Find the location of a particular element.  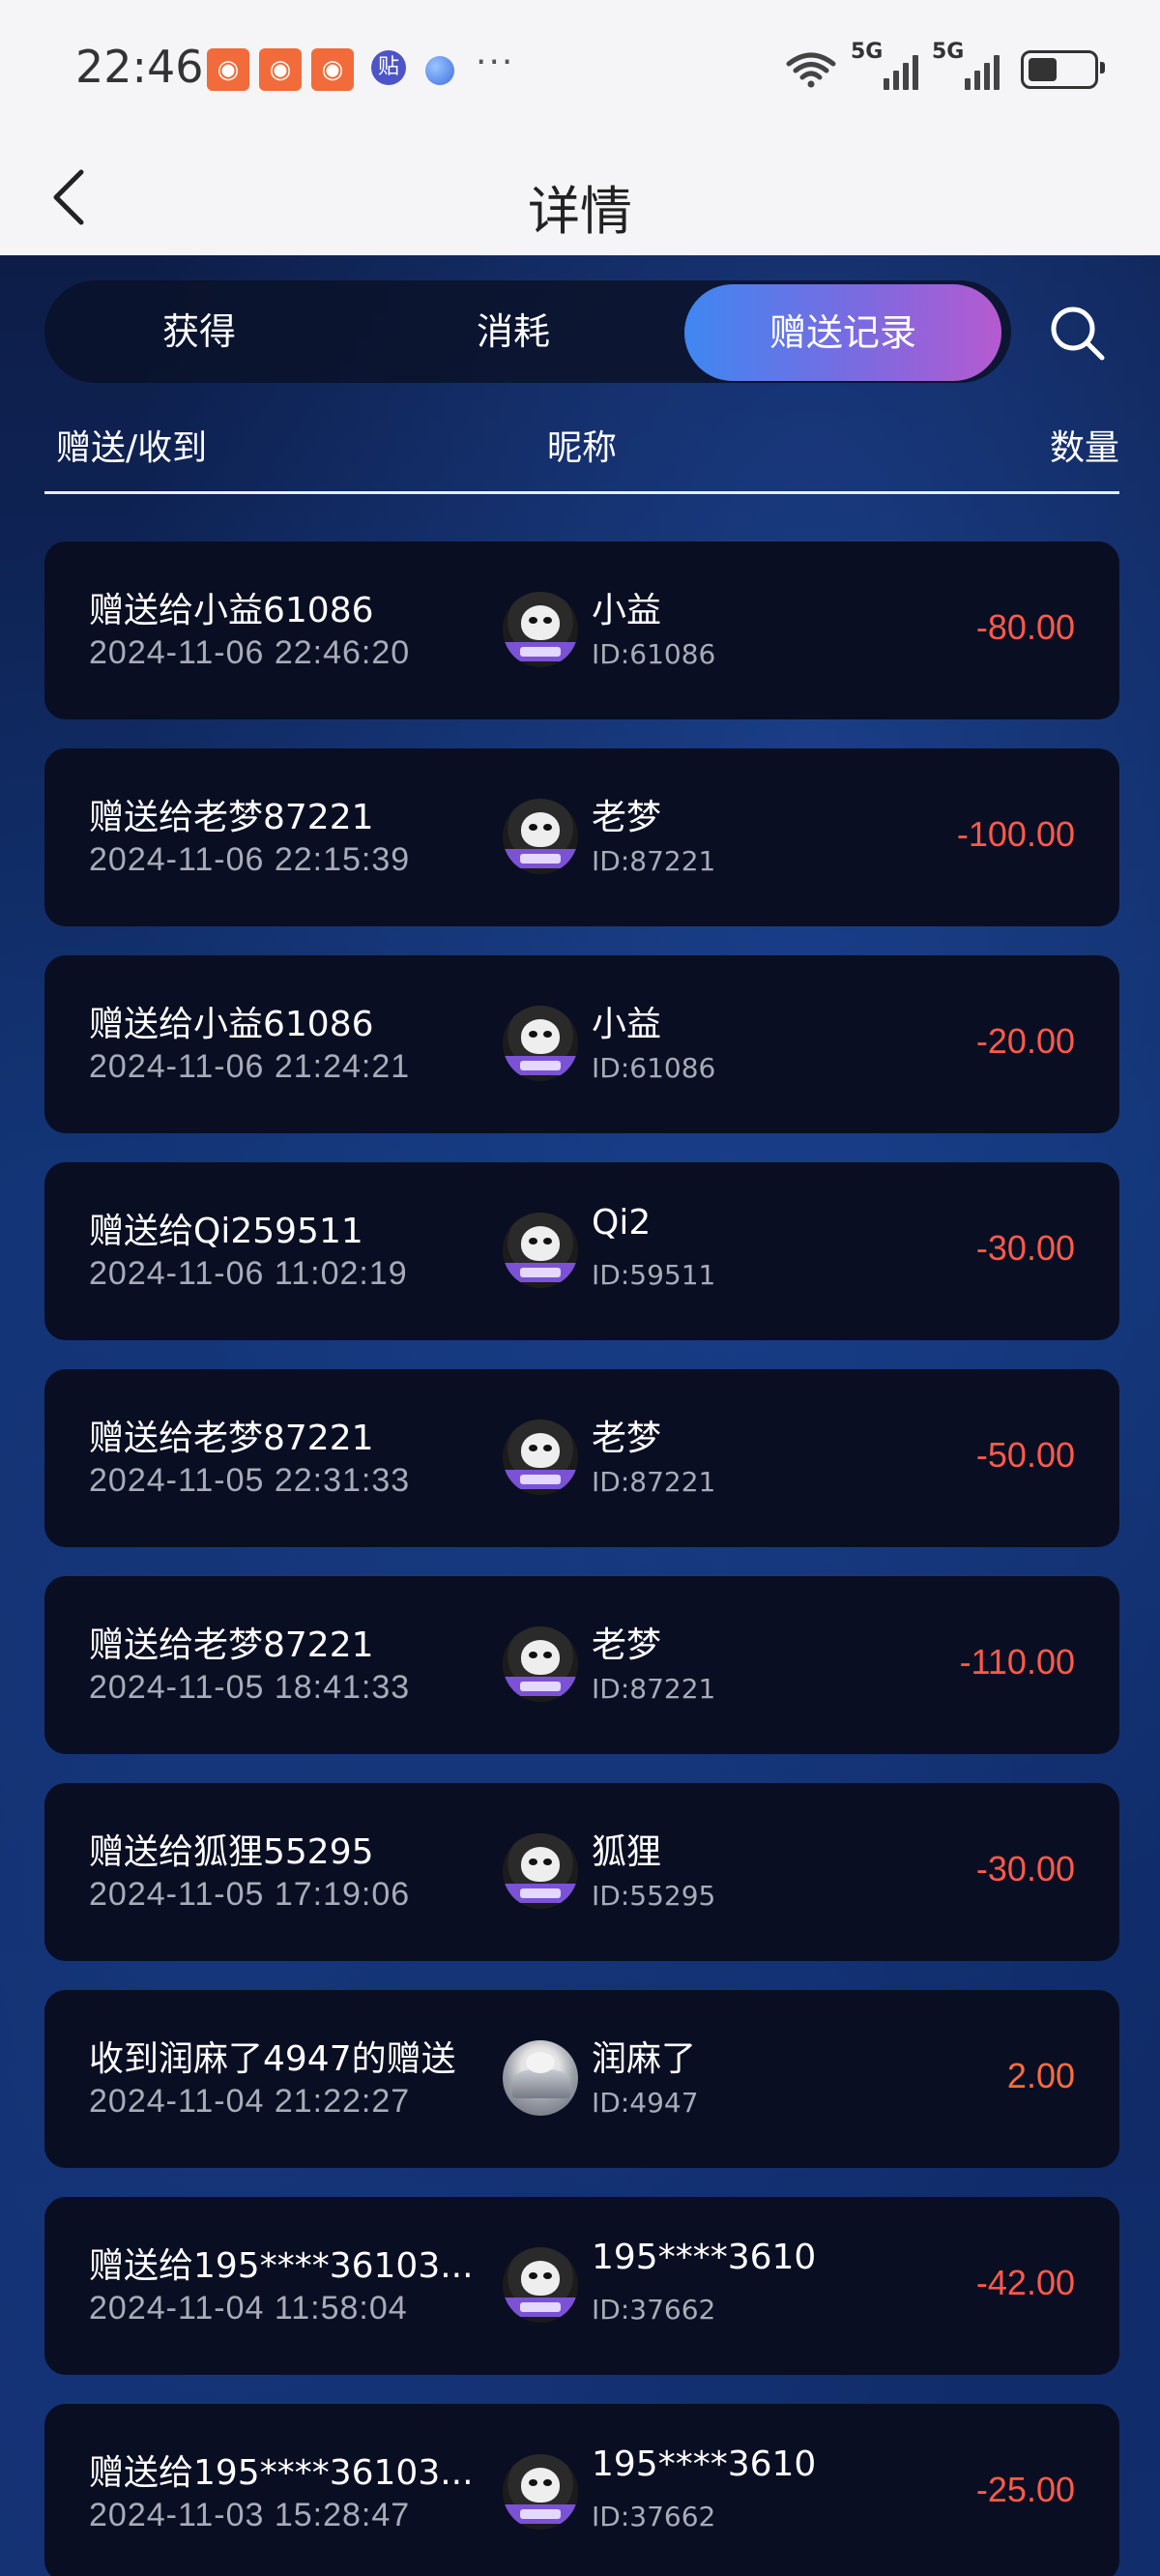

column-header-type: 赠送/收到 is located at coordinates (132, 448).